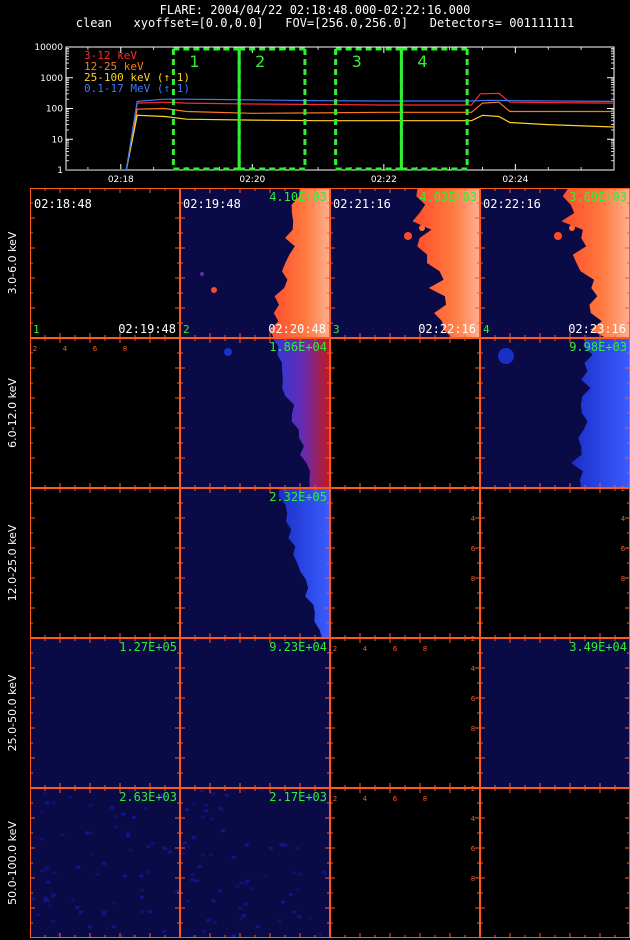  I want to click on panel-peak-value: 3.69E+03, so click(598, 197).